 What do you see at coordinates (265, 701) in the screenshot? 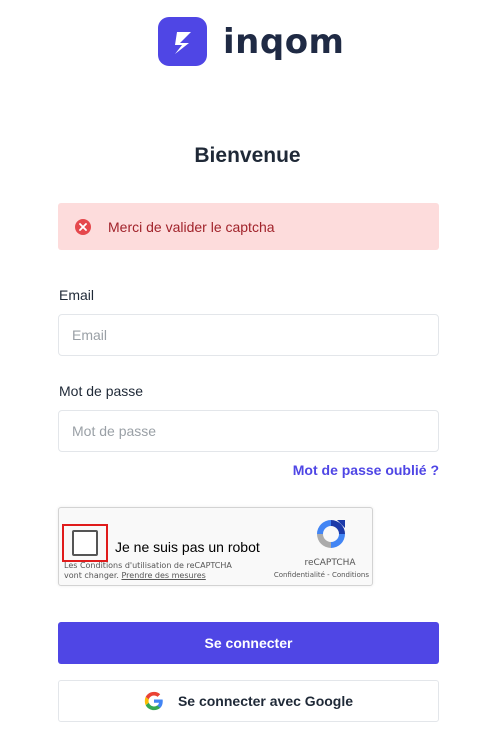
I see `google-login-label: Se connecter avec Google` at bounding box center [265, 701].